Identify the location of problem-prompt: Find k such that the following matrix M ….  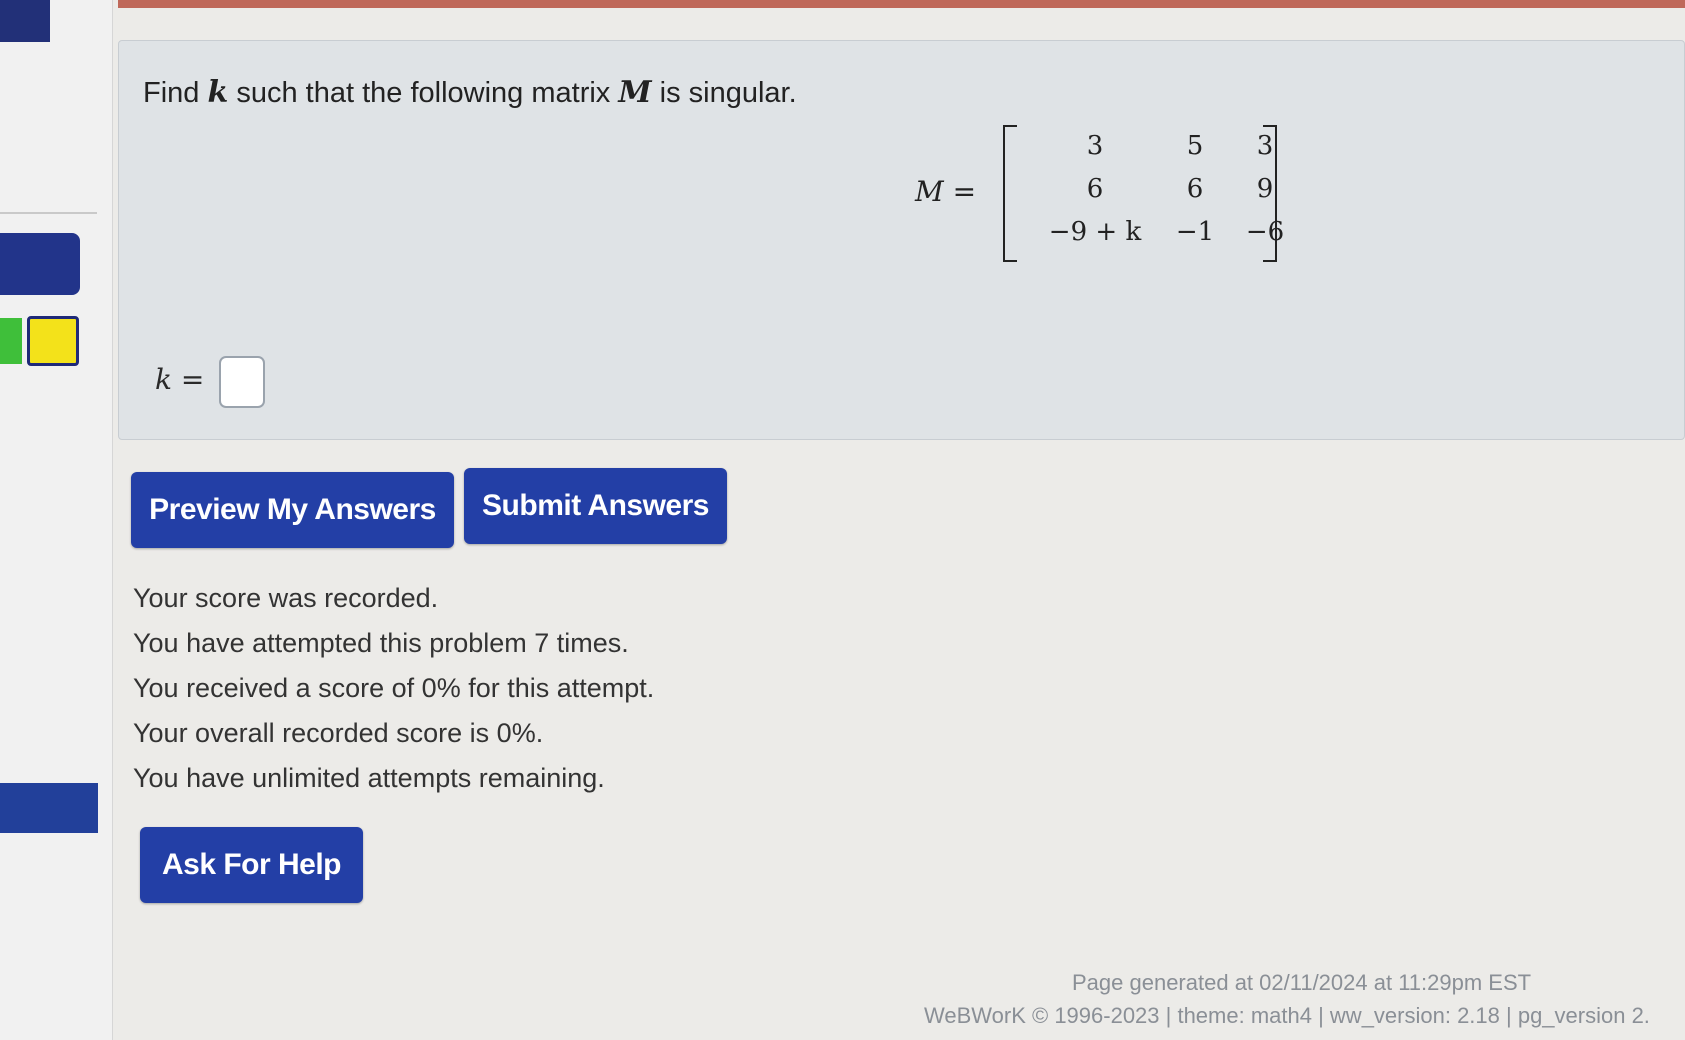
(470, 92).